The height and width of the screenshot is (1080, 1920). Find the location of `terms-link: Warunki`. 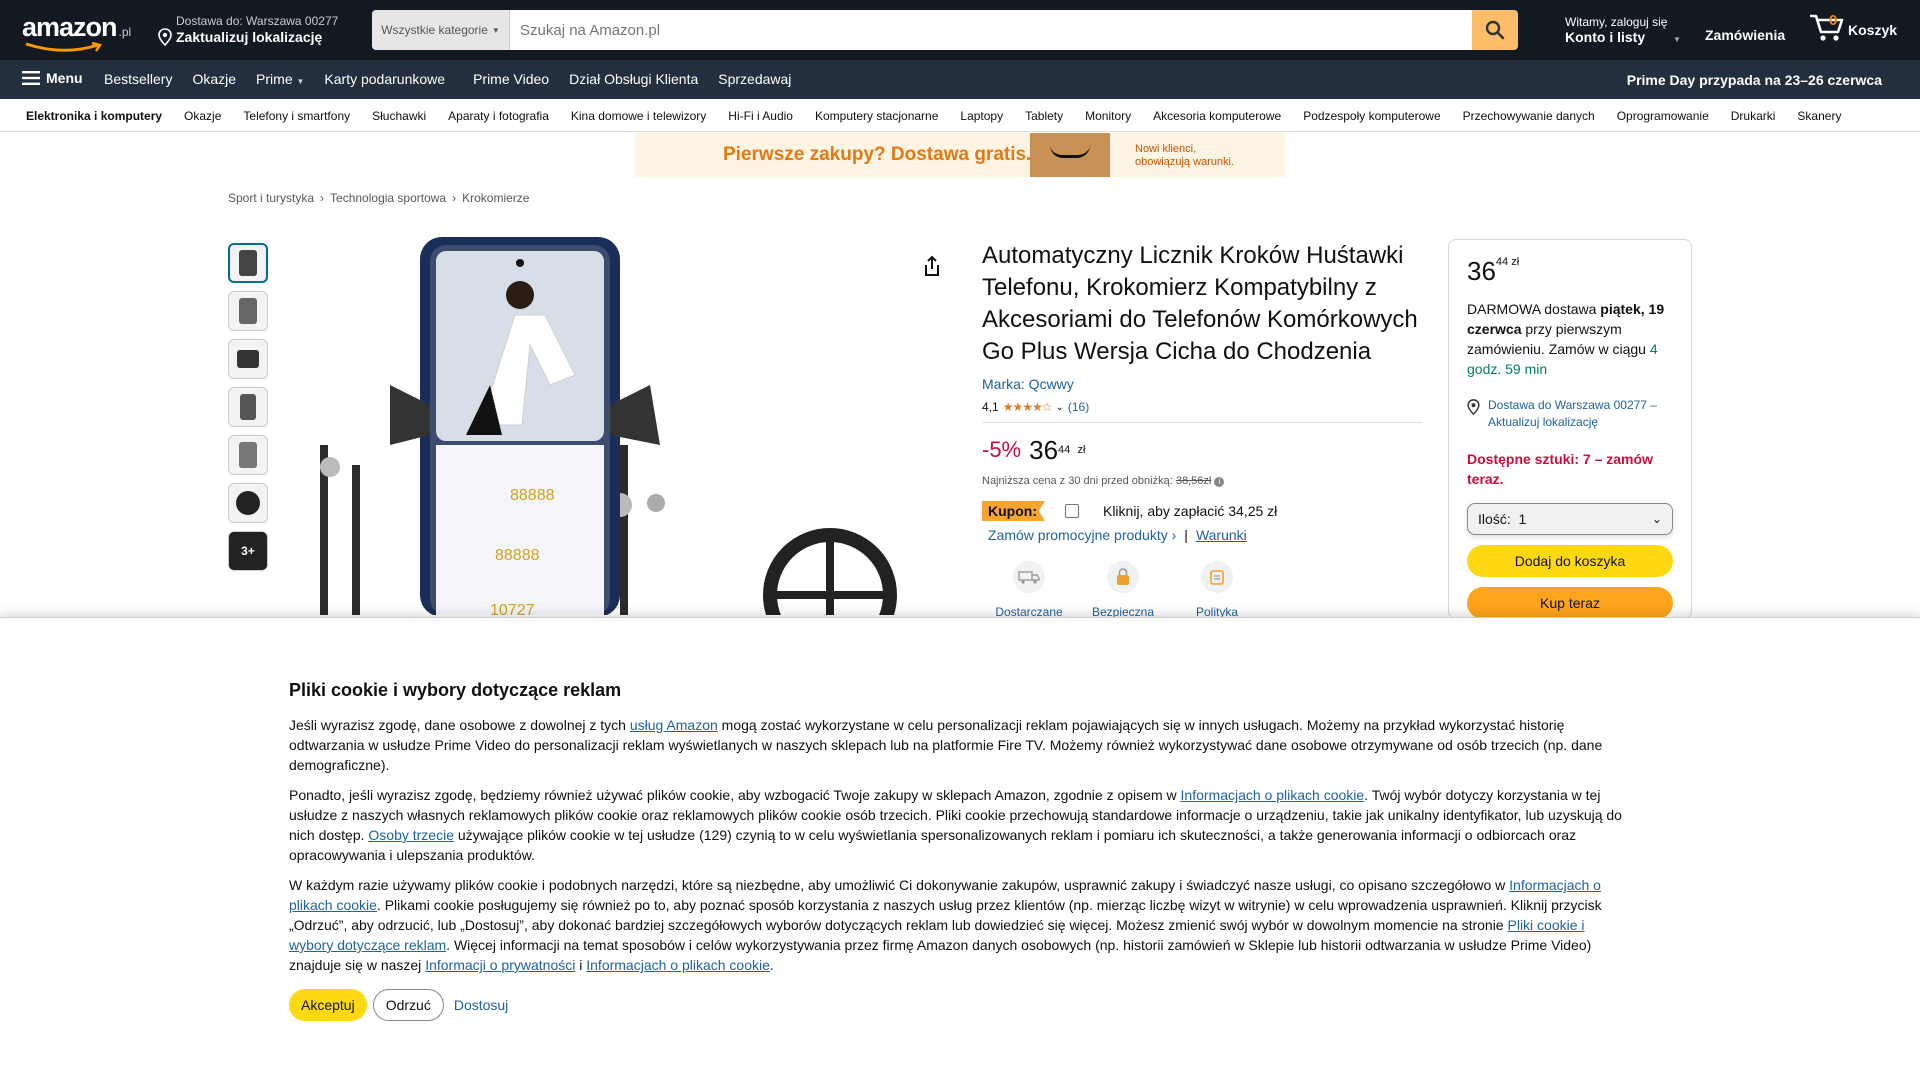

terms-link: Warunki is located at coordinates (1221, 535).